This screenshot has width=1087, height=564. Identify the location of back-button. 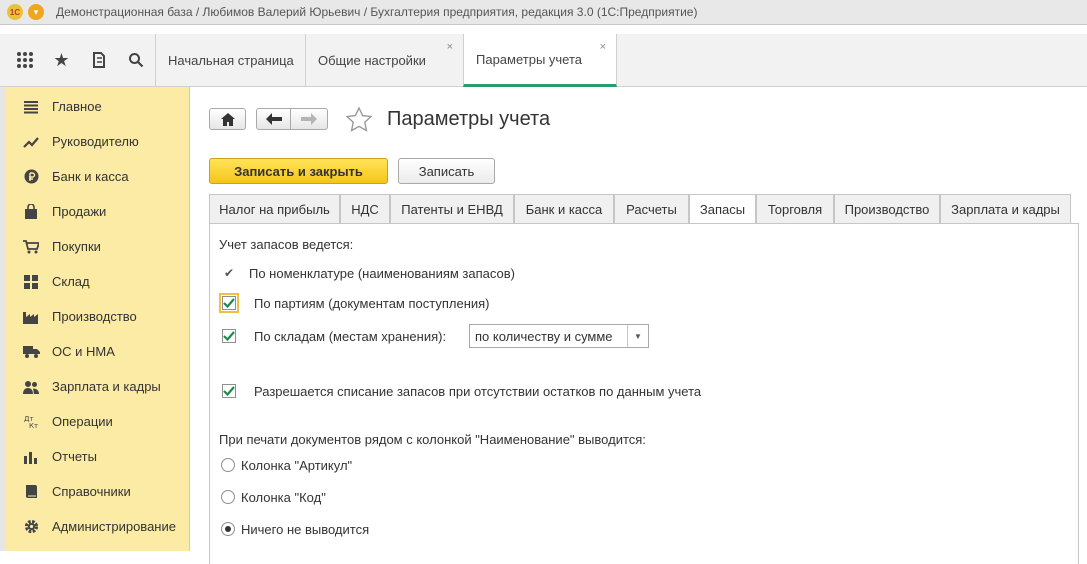
(273, 119).